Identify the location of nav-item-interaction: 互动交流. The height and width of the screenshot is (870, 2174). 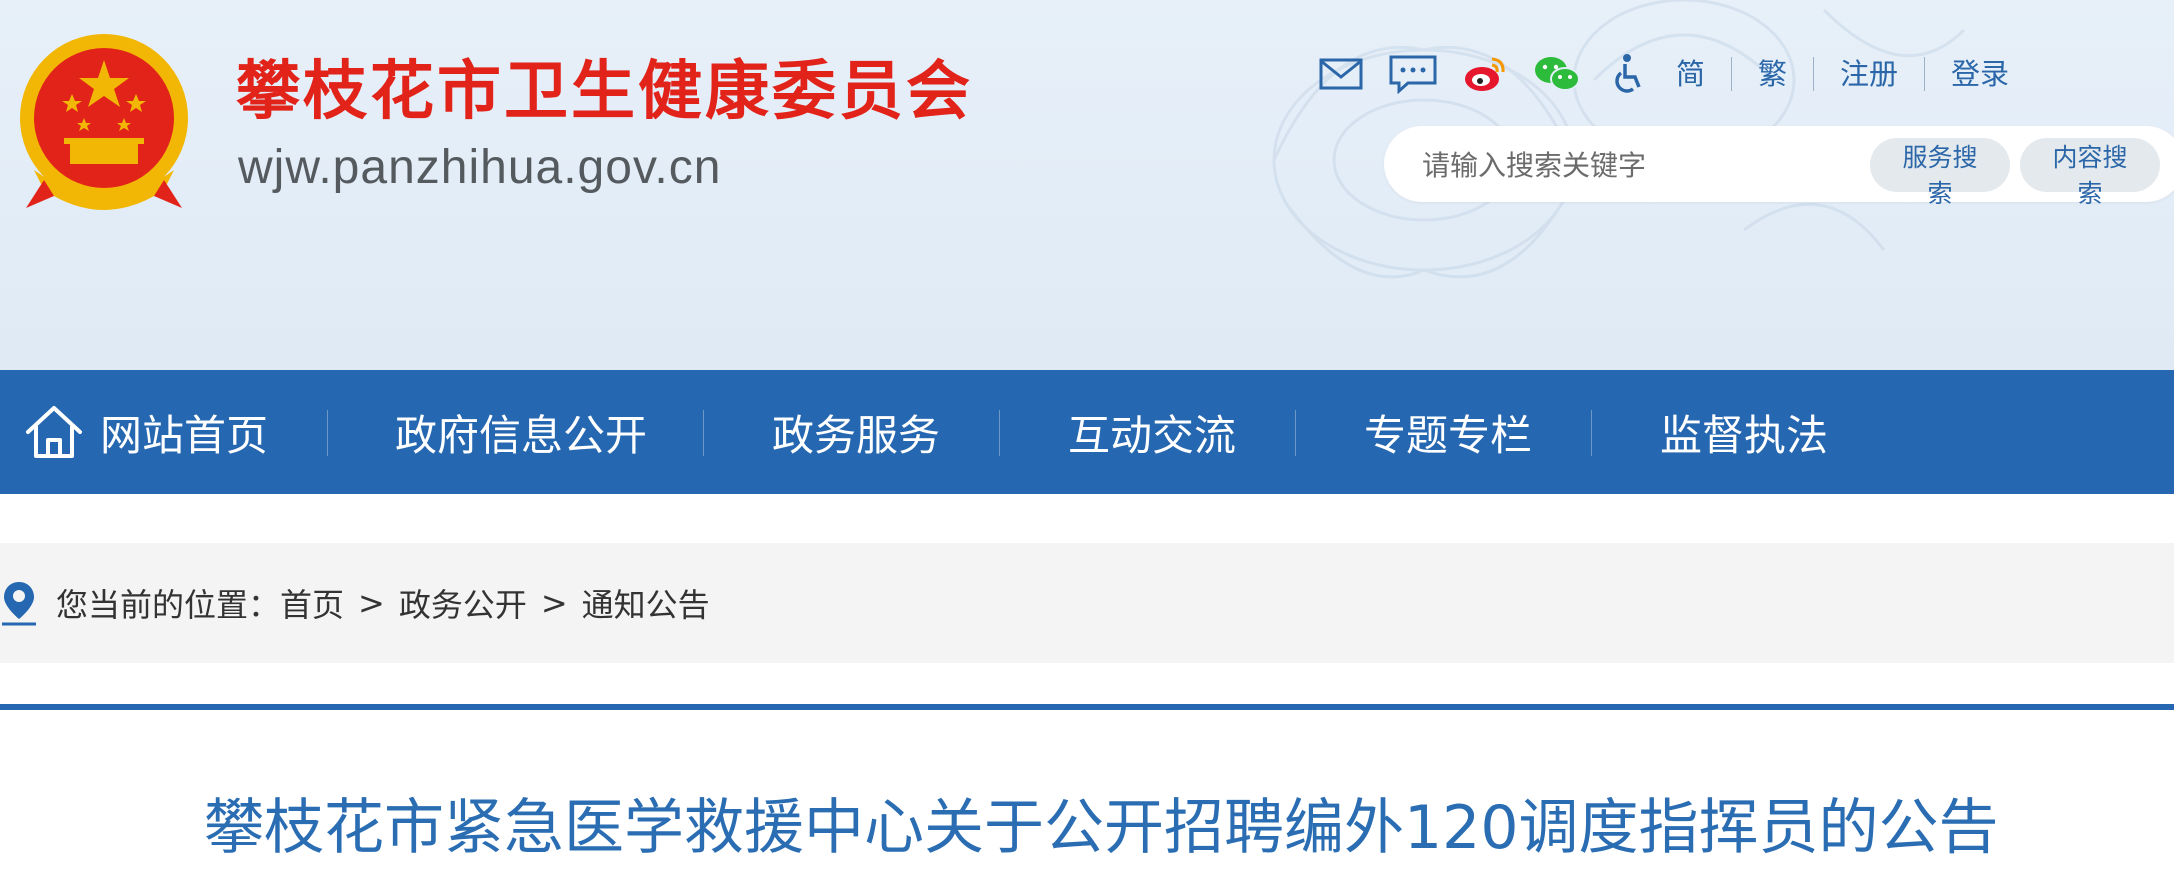
(1152, 432).